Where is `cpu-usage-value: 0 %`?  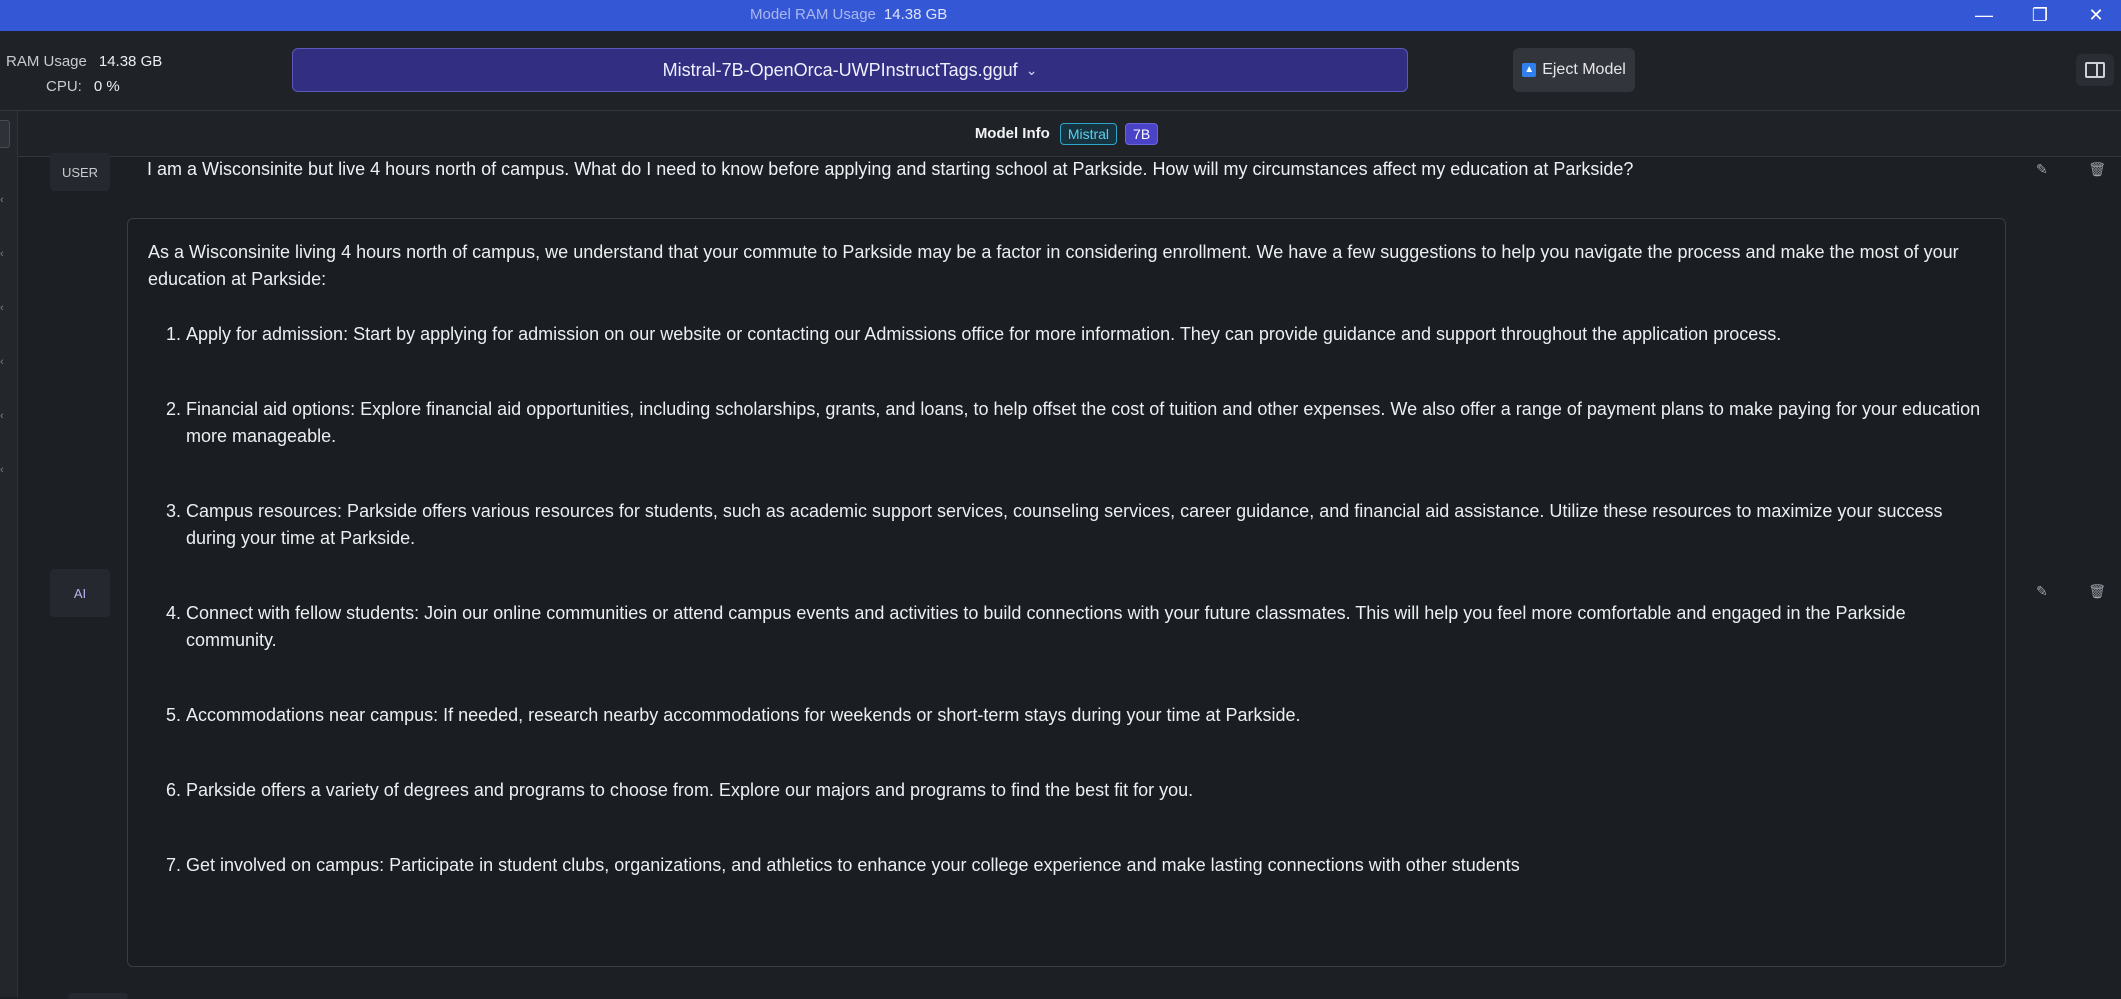 cpu-usage-value: 0 % is located at coordinates (106, 86).